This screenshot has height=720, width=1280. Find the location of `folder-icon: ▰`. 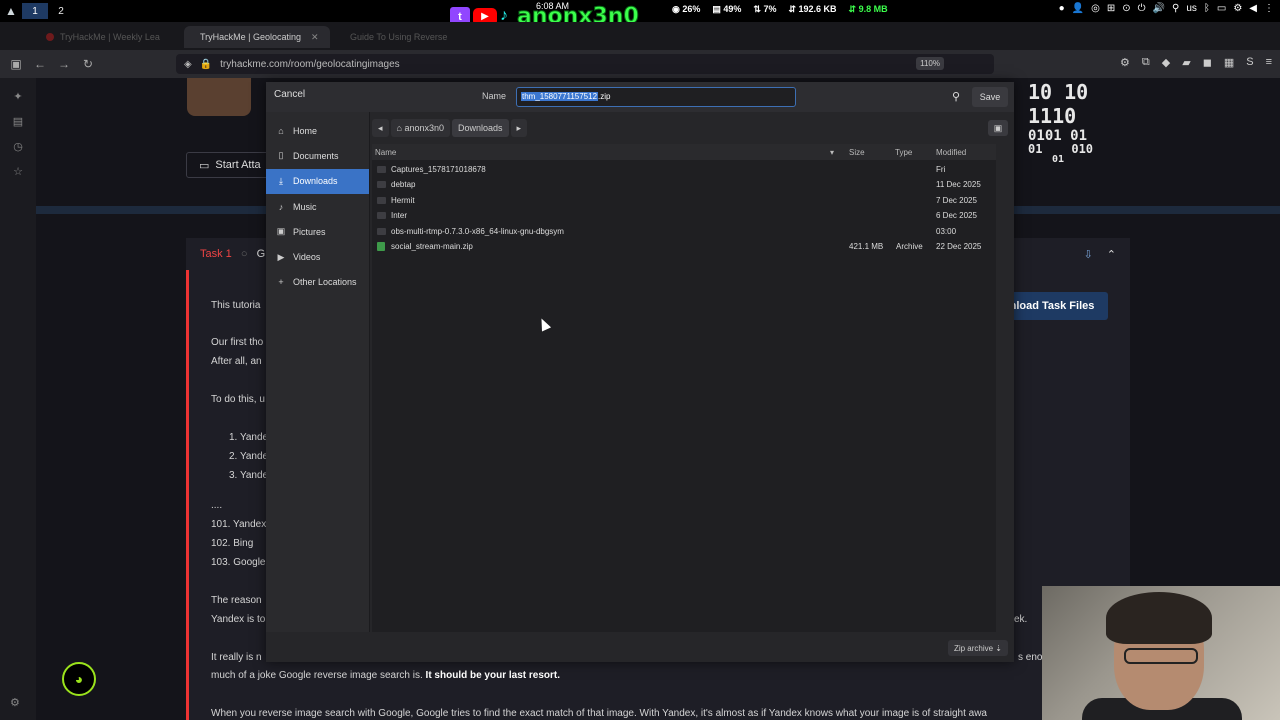

folder-icon: ▰ is located at coordinates (1186, 62).